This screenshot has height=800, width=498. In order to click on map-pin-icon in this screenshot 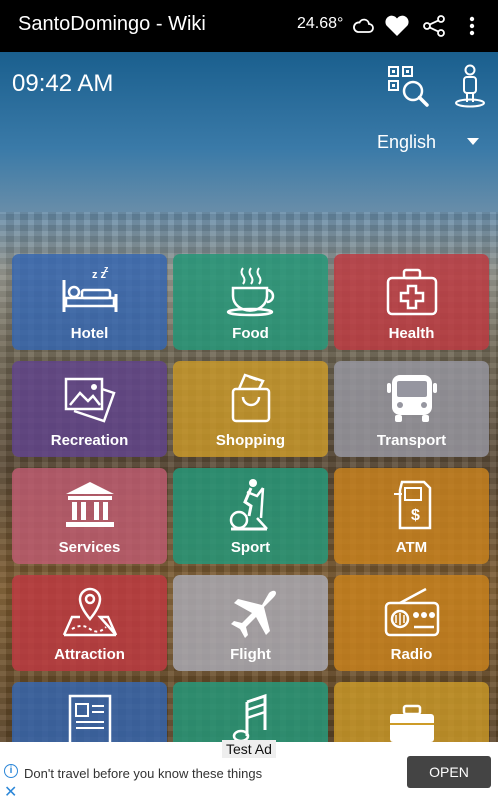, I will do `click(90, 612)`.